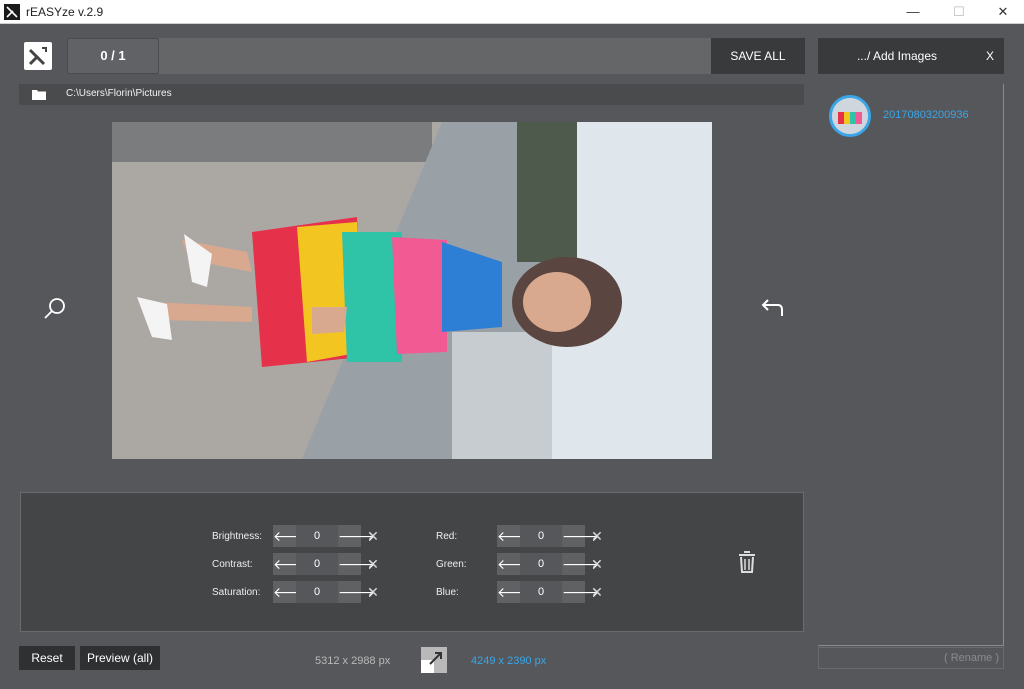 The height and width of the screenshot is (689, 1024). Describe the element at coordinates (581, 592) in the screenshot. I see `blue-increase-button: 🡒` at that location.